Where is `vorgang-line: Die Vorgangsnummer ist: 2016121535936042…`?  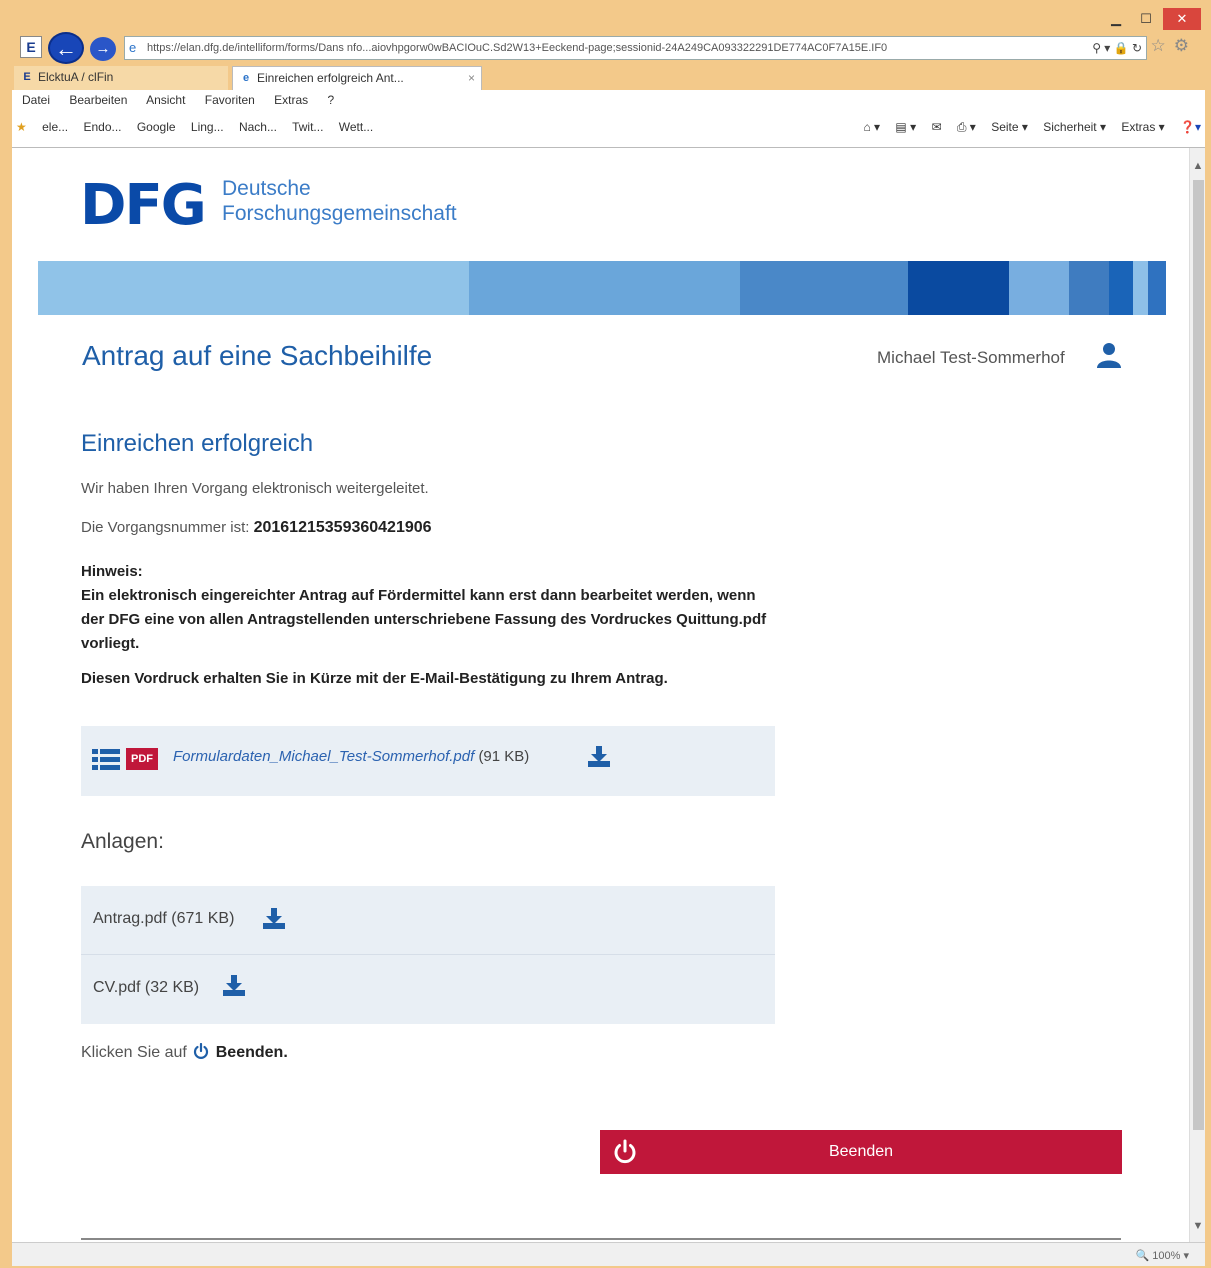
vorgang-line: Die Vorgangsnummer ist: 2016121535936042… is located at coordinates (256, 528).